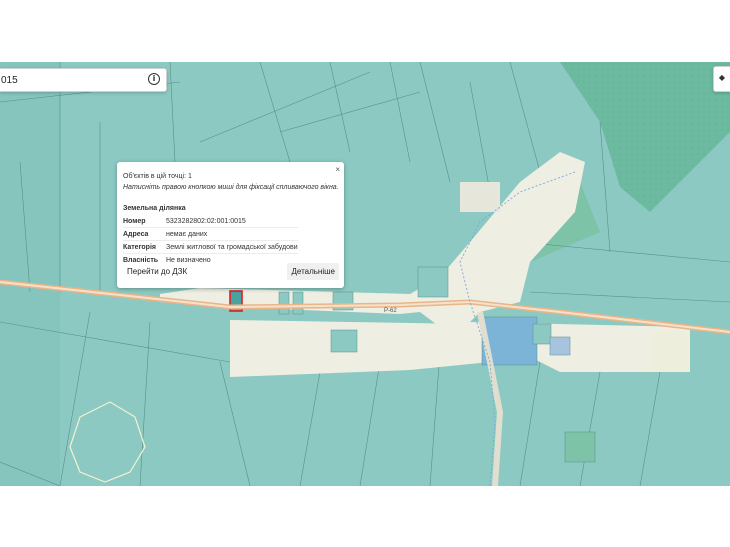  What do you see at coordinates (30, 274) in the screenshot?
I see `parcel-area` at bounding box center [30, 274].